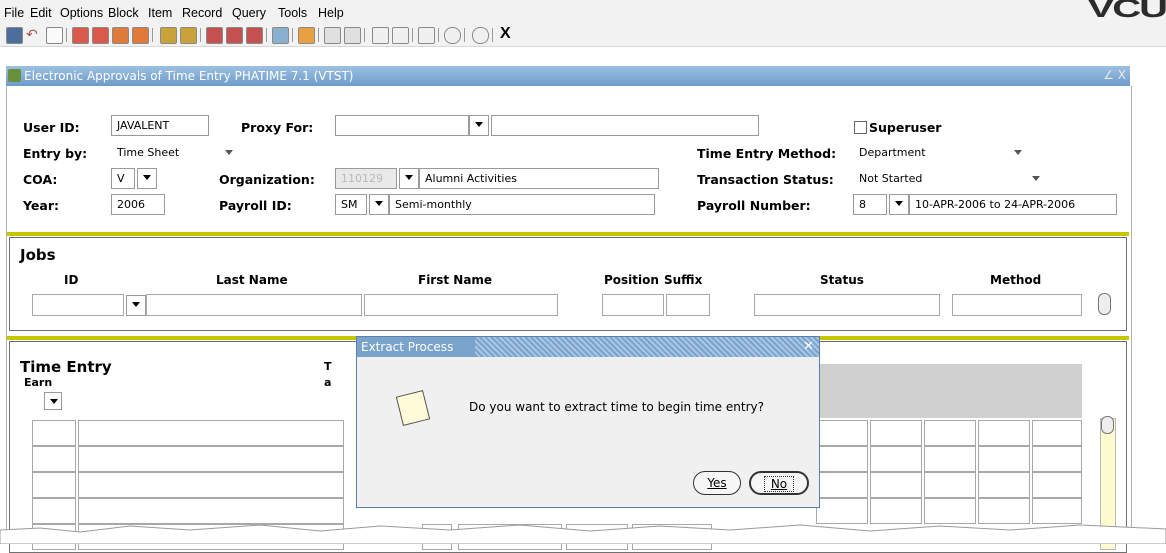 This screenshot has width=1166, height=553. I want to click on job-method-cell, so click(1017, 305).